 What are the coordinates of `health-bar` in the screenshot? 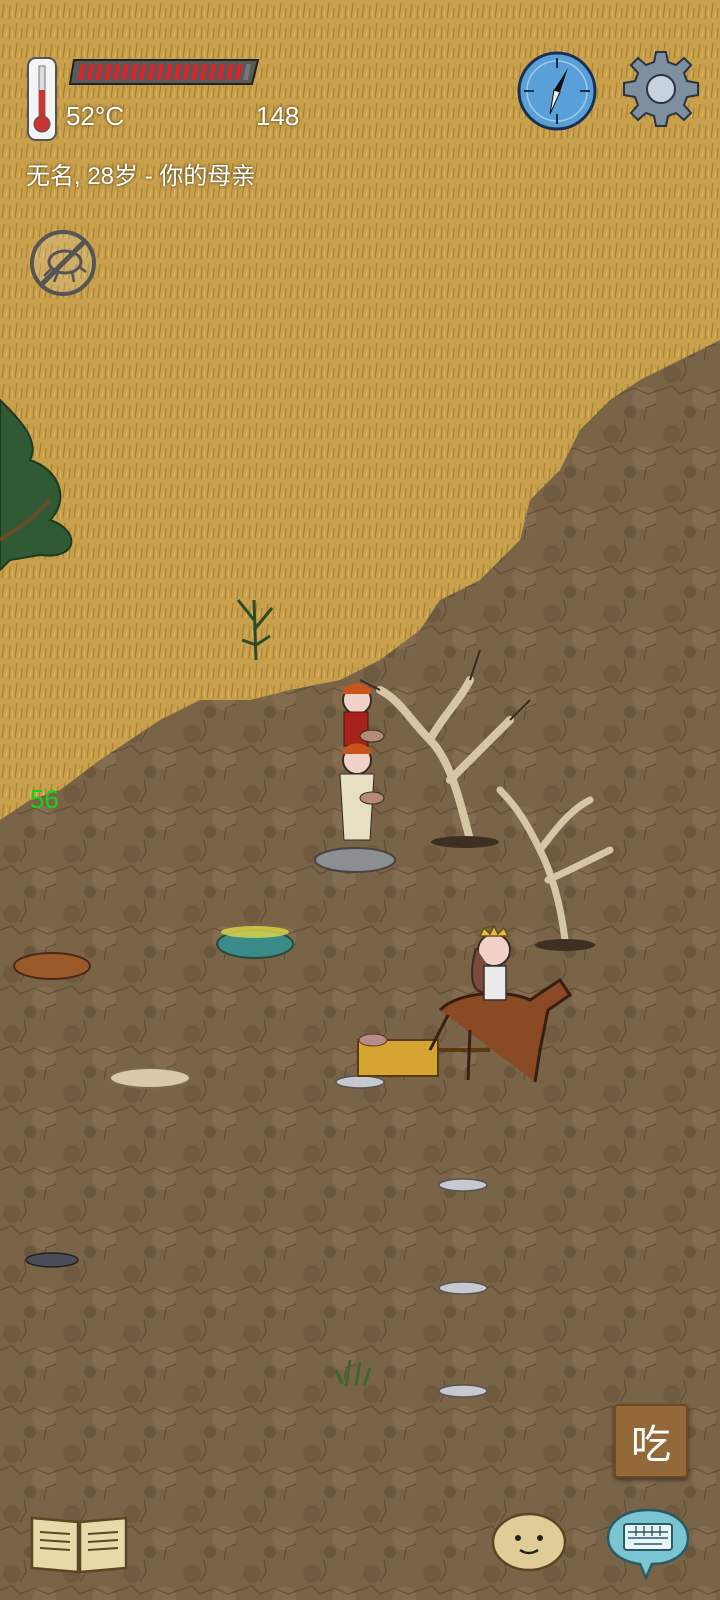 It's located at (164, 72).